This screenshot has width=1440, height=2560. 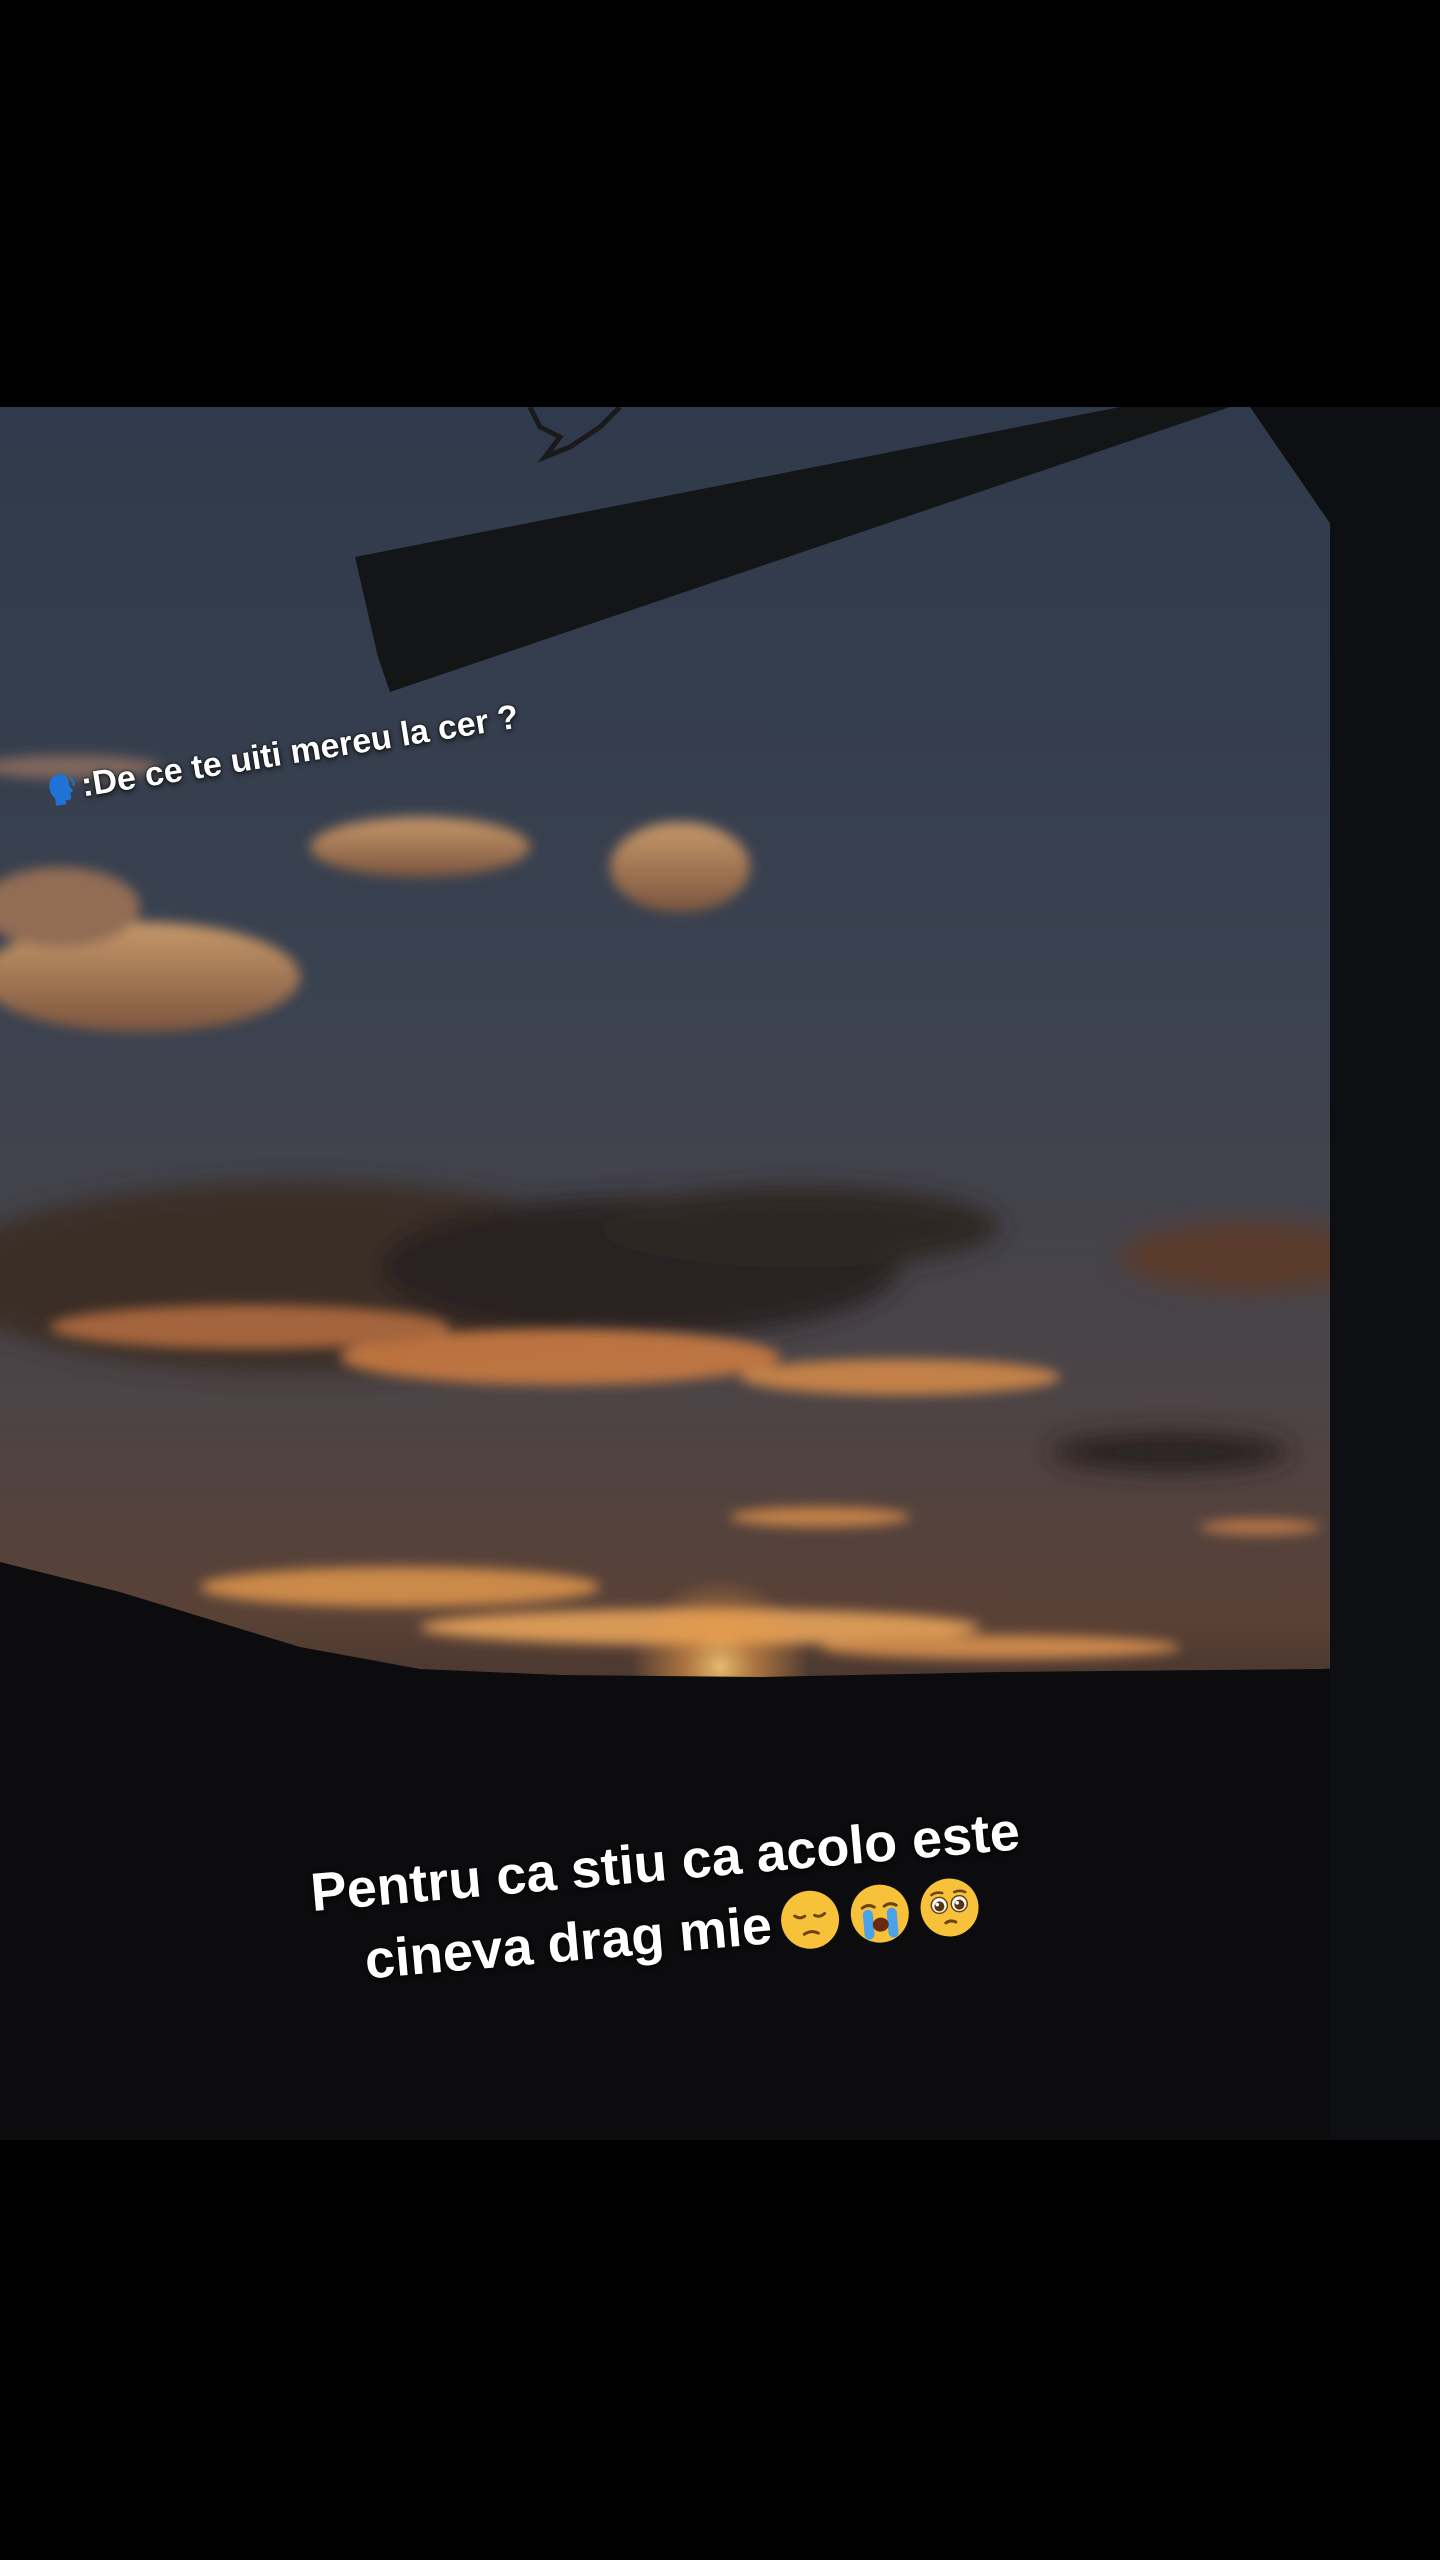 What do you see at coordinates (879, 1913) in the screenshot?
I see `loudly-crying-face-icon` at bounding box center [879, 1913].